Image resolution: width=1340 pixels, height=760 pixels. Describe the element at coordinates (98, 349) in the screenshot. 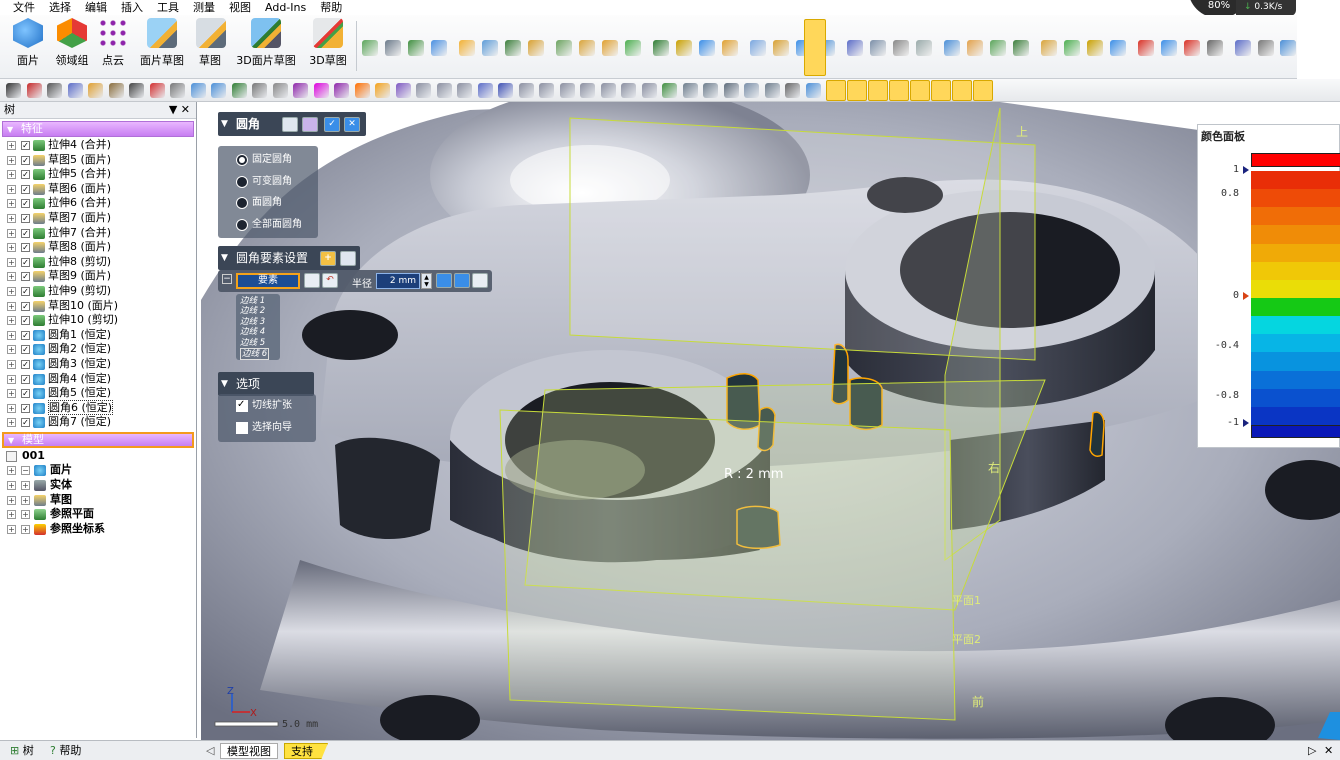

I see `feature-tree-item: + ✓ 圆角2 (恒定)` at that location.